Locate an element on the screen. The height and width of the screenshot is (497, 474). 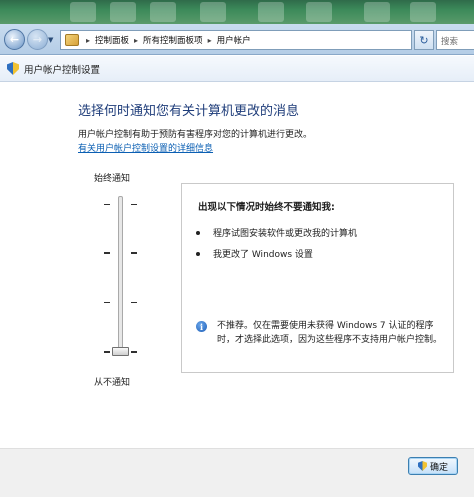
slider-top-label: 始终通知 is located at coordinates (112, 179).